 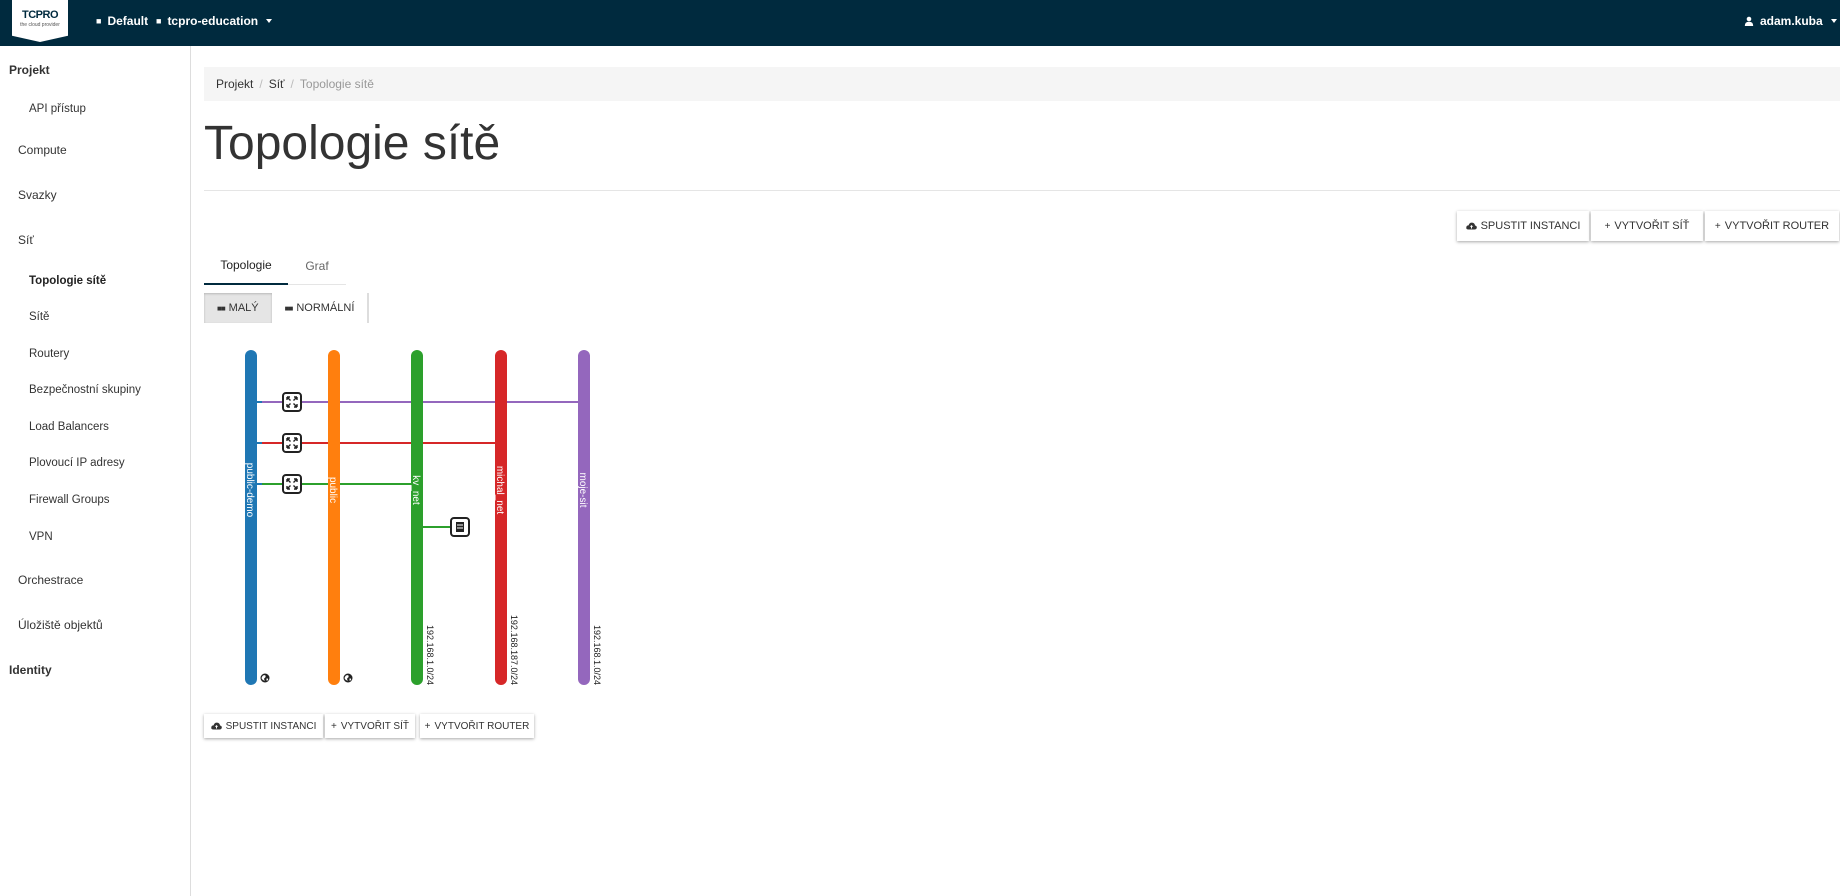 I want to click on page-title: Topologie sítě, so click(x=352, y=143).